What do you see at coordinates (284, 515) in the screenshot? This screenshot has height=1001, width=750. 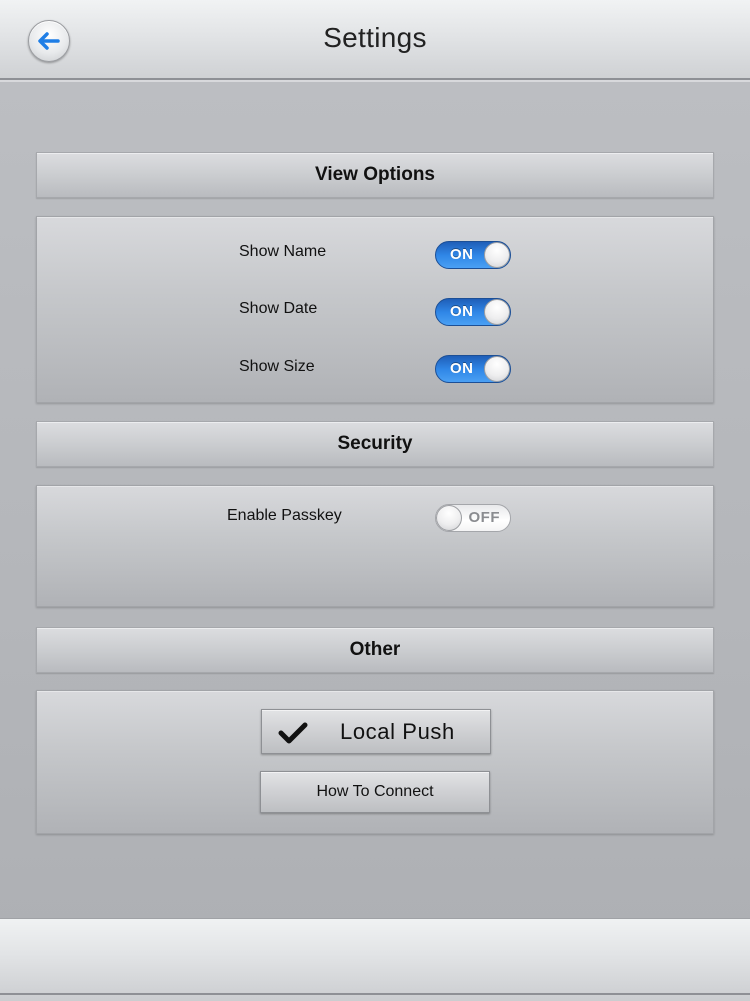 I see `enable-passkey-label: Enable Passkey` at bounding box center [284, 515].